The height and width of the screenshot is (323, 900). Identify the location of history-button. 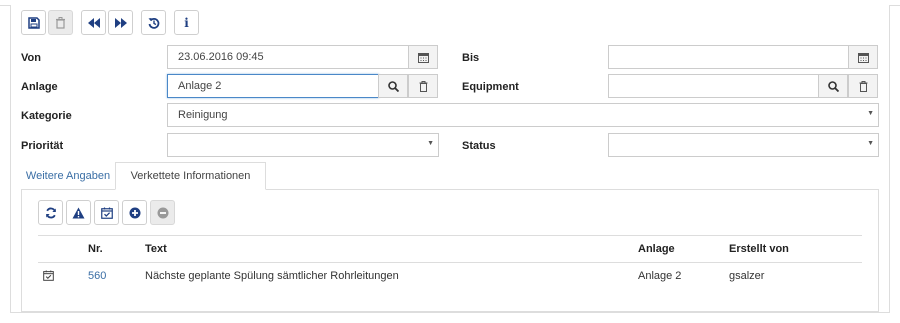
(153, 22).